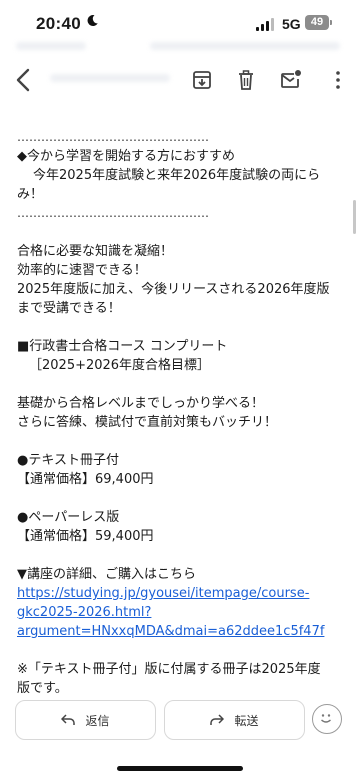 The image size is (360, 779). What do you see at coordinates (92, 22) in the screenshot?
I see `moon-icon` at bounding box center [92, 22].